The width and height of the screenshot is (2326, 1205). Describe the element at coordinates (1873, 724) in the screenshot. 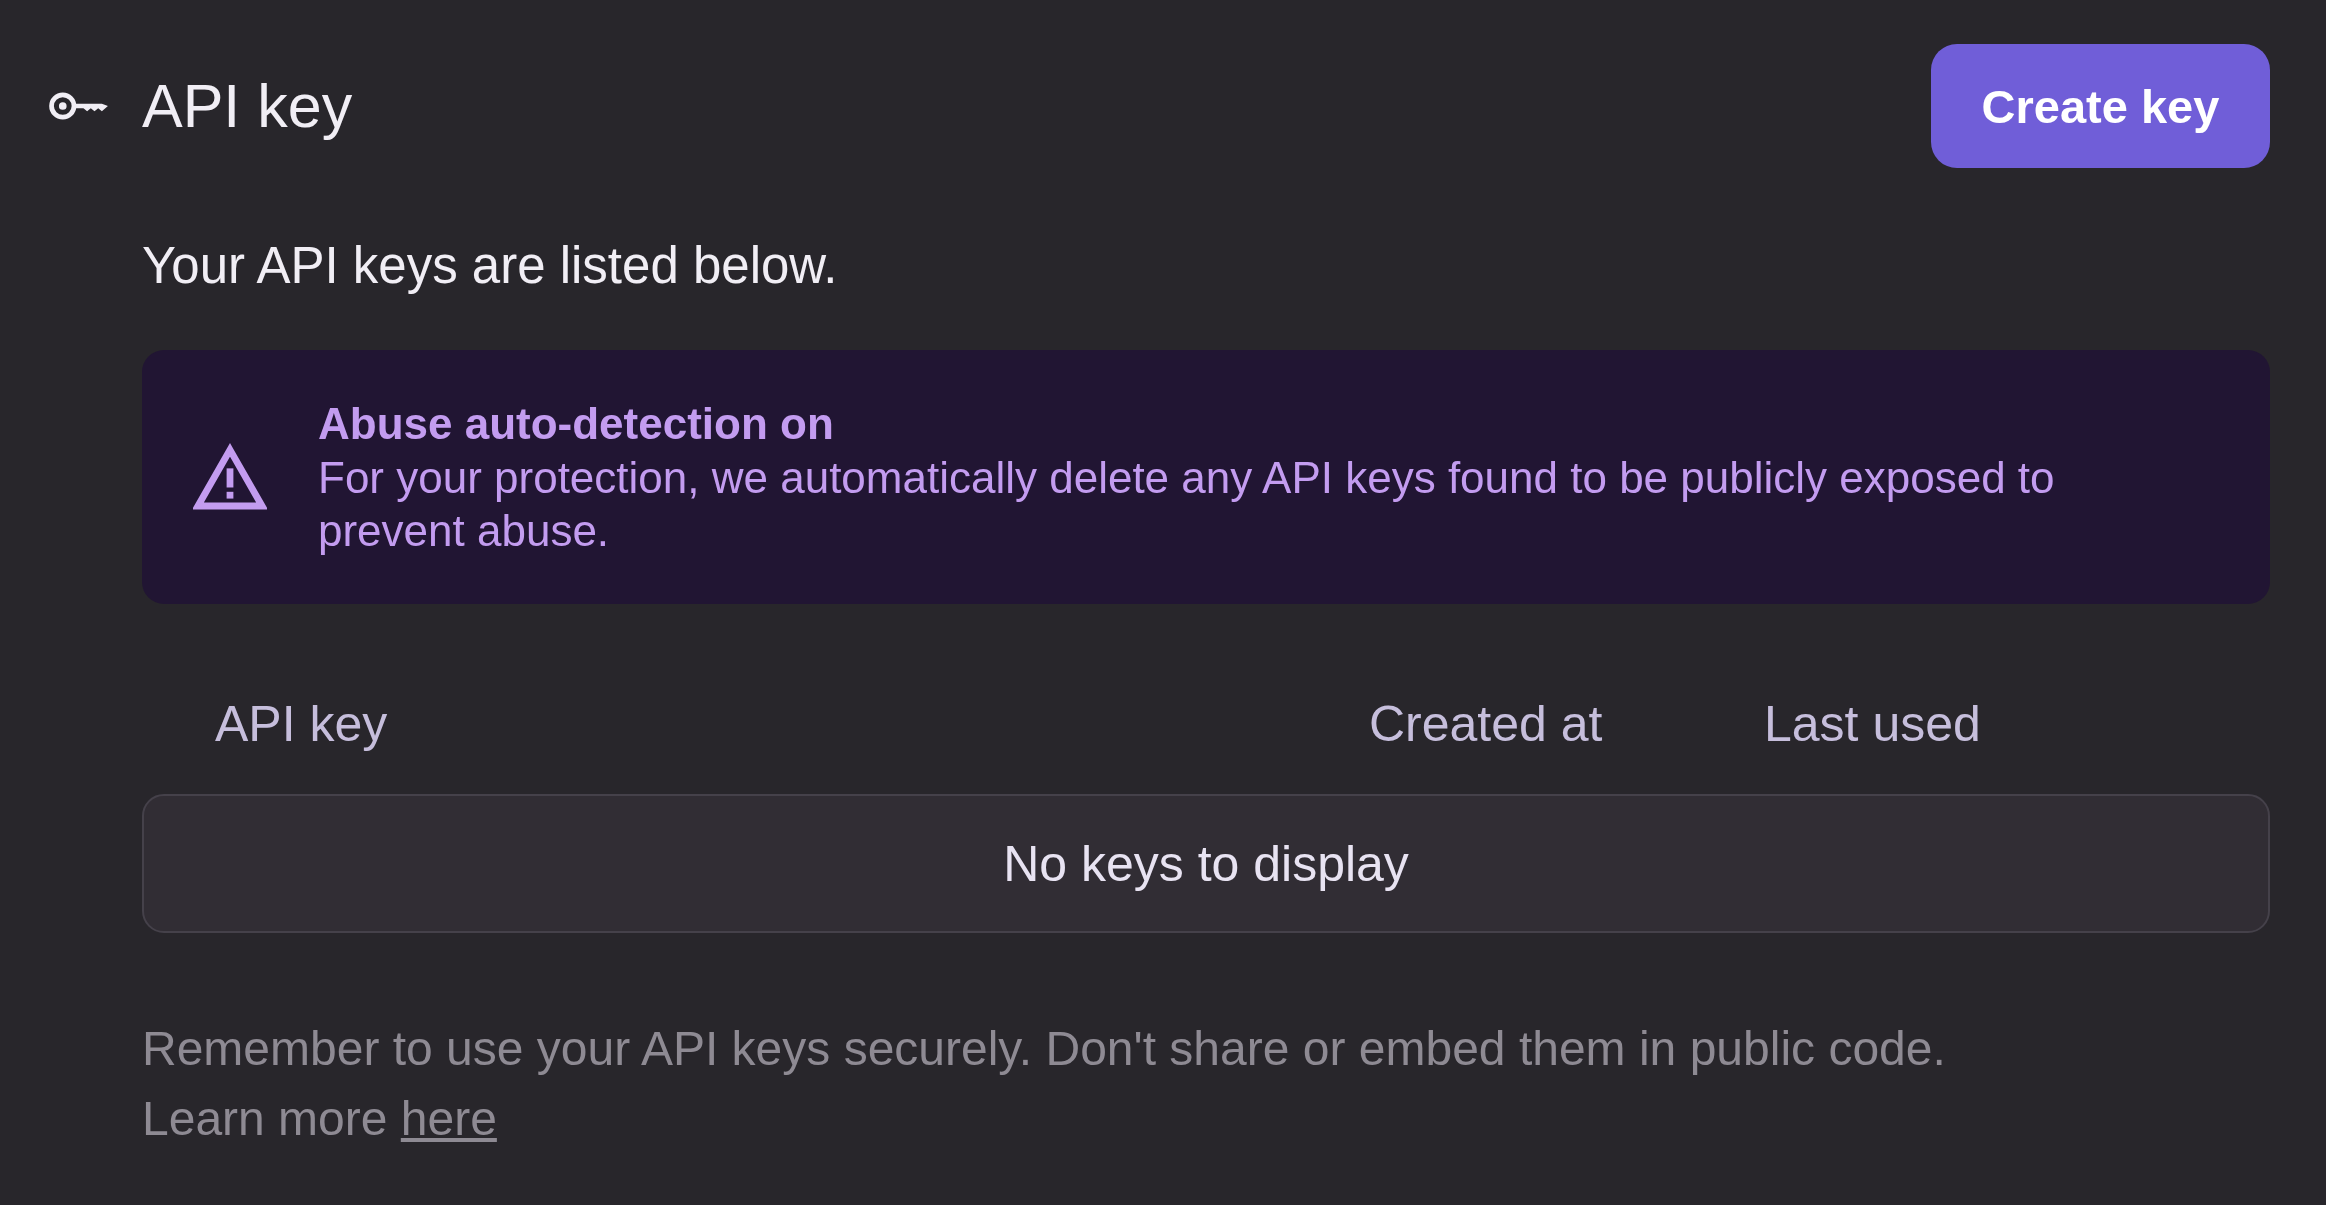

I see `column-header: Last used` at that location.